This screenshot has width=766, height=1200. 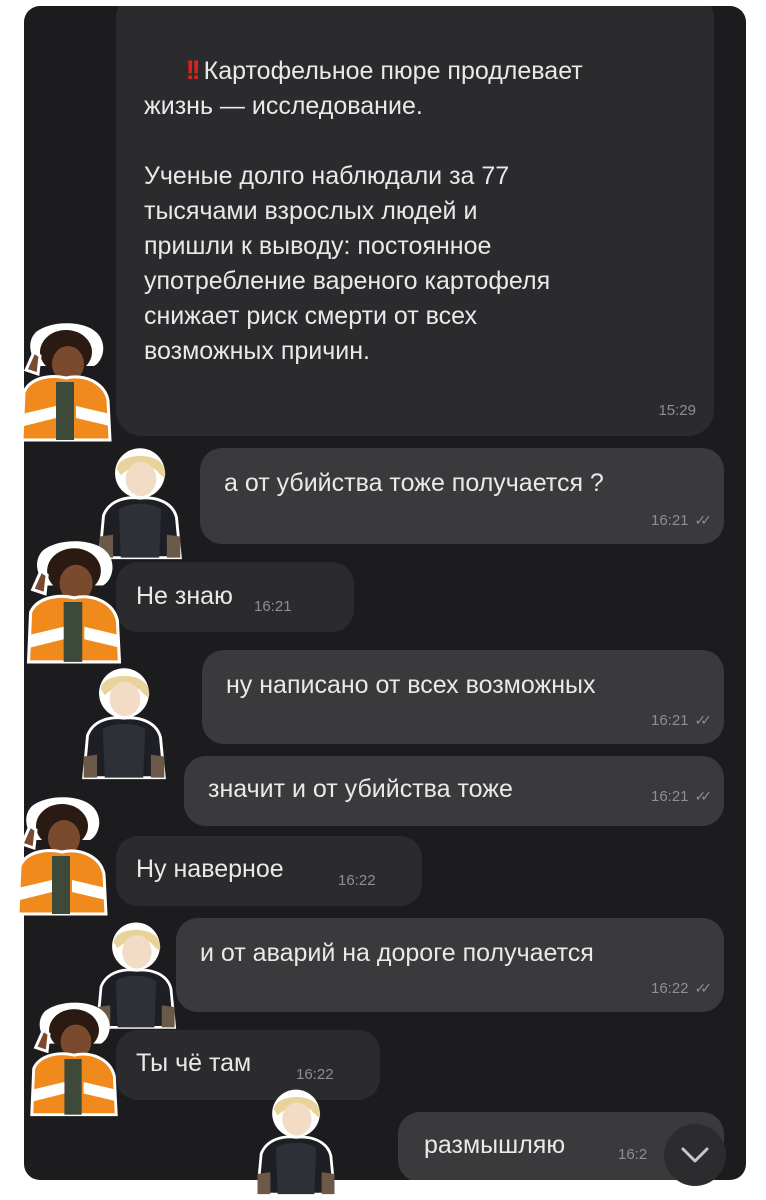 I want to click on scroll-down-button, so click(x=695, y=1155).